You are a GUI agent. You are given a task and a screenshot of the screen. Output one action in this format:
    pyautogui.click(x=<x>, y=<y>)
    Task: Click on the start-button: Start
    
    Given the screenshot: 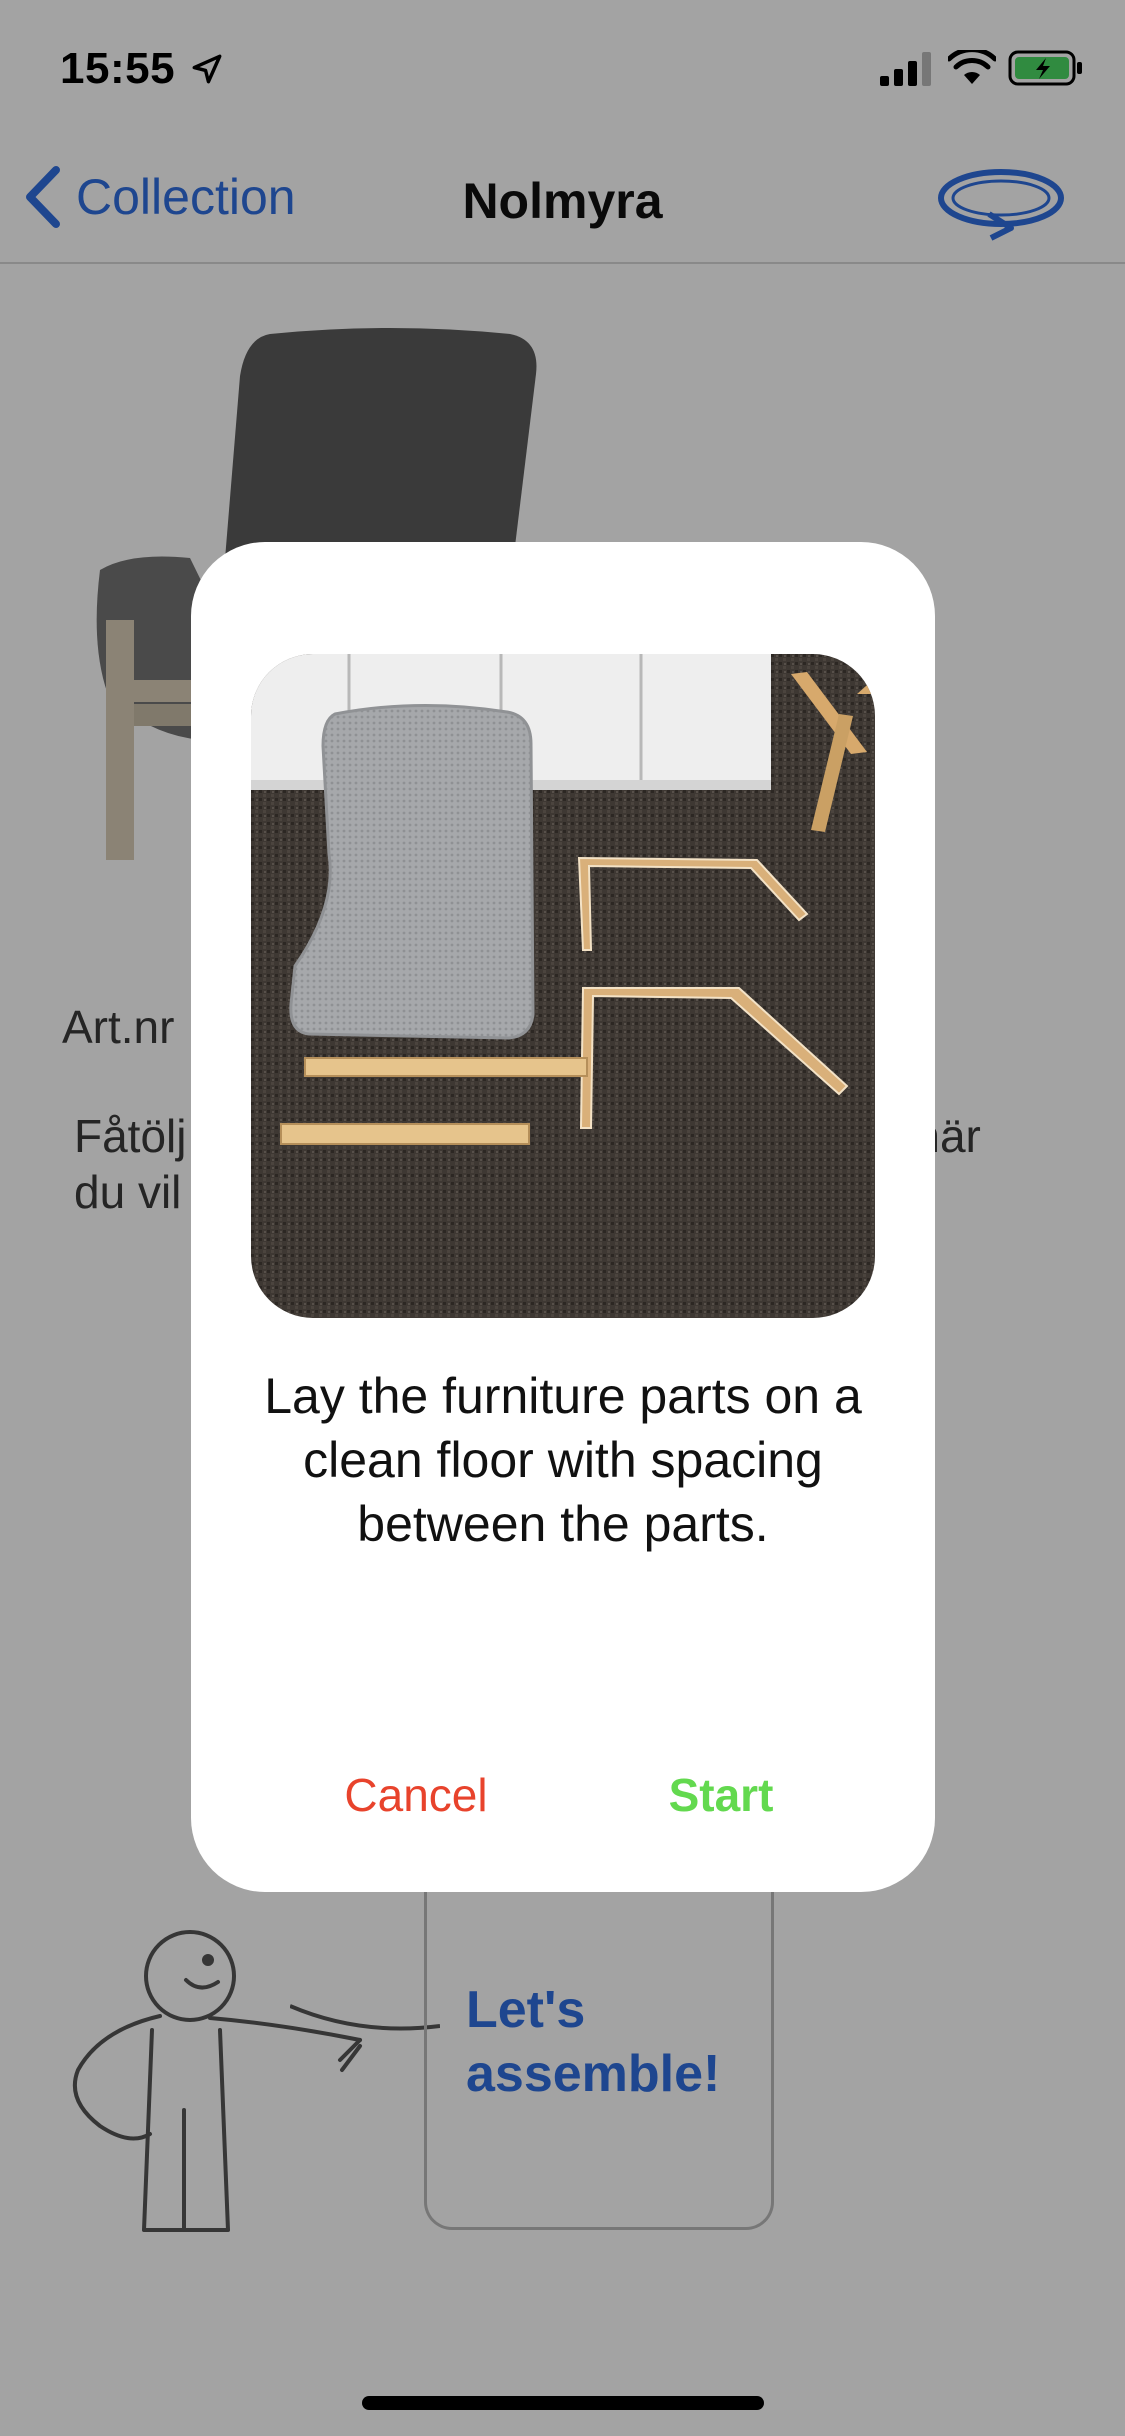 What is the action you would take?
    pyautogui.click(x=721, y=1795)
    